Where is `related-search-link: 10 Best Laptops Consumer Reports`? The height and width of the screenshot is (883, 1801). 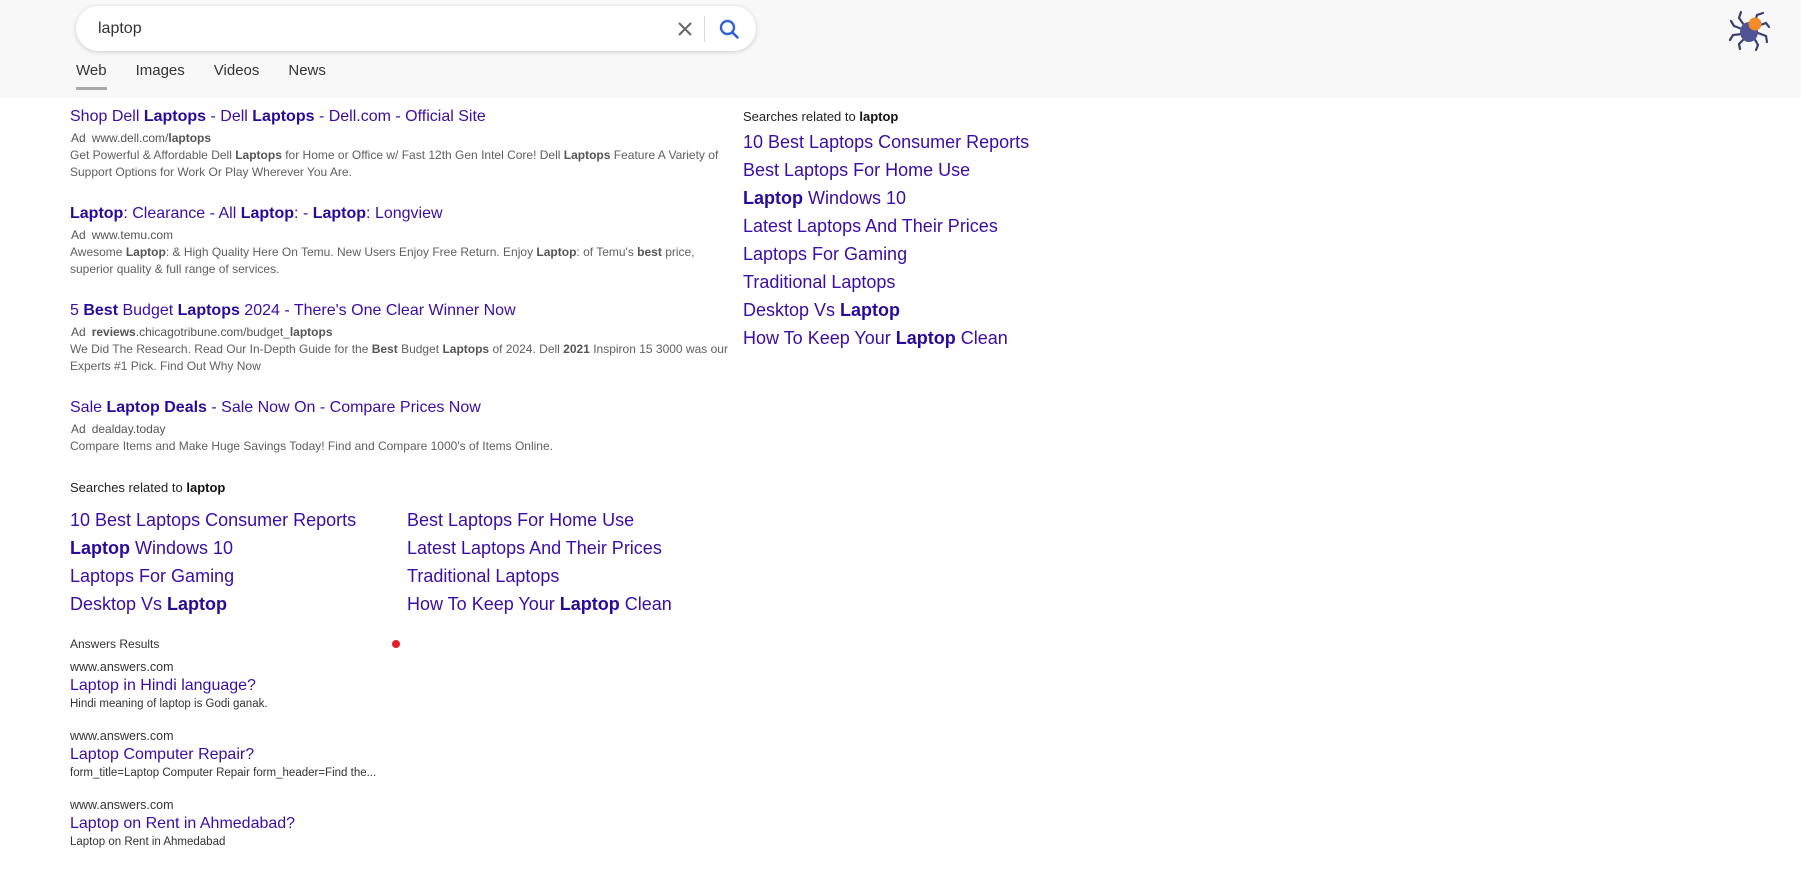 related-search-link: 10 Best Laptops Consumer Reports is located at coordinates (238, 520).